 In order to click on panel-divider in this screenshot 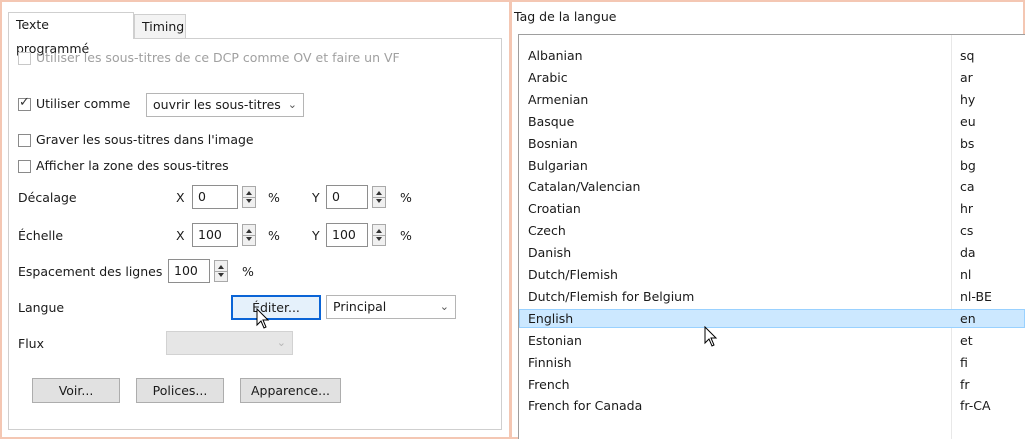, I will do `click(510, 219)`.